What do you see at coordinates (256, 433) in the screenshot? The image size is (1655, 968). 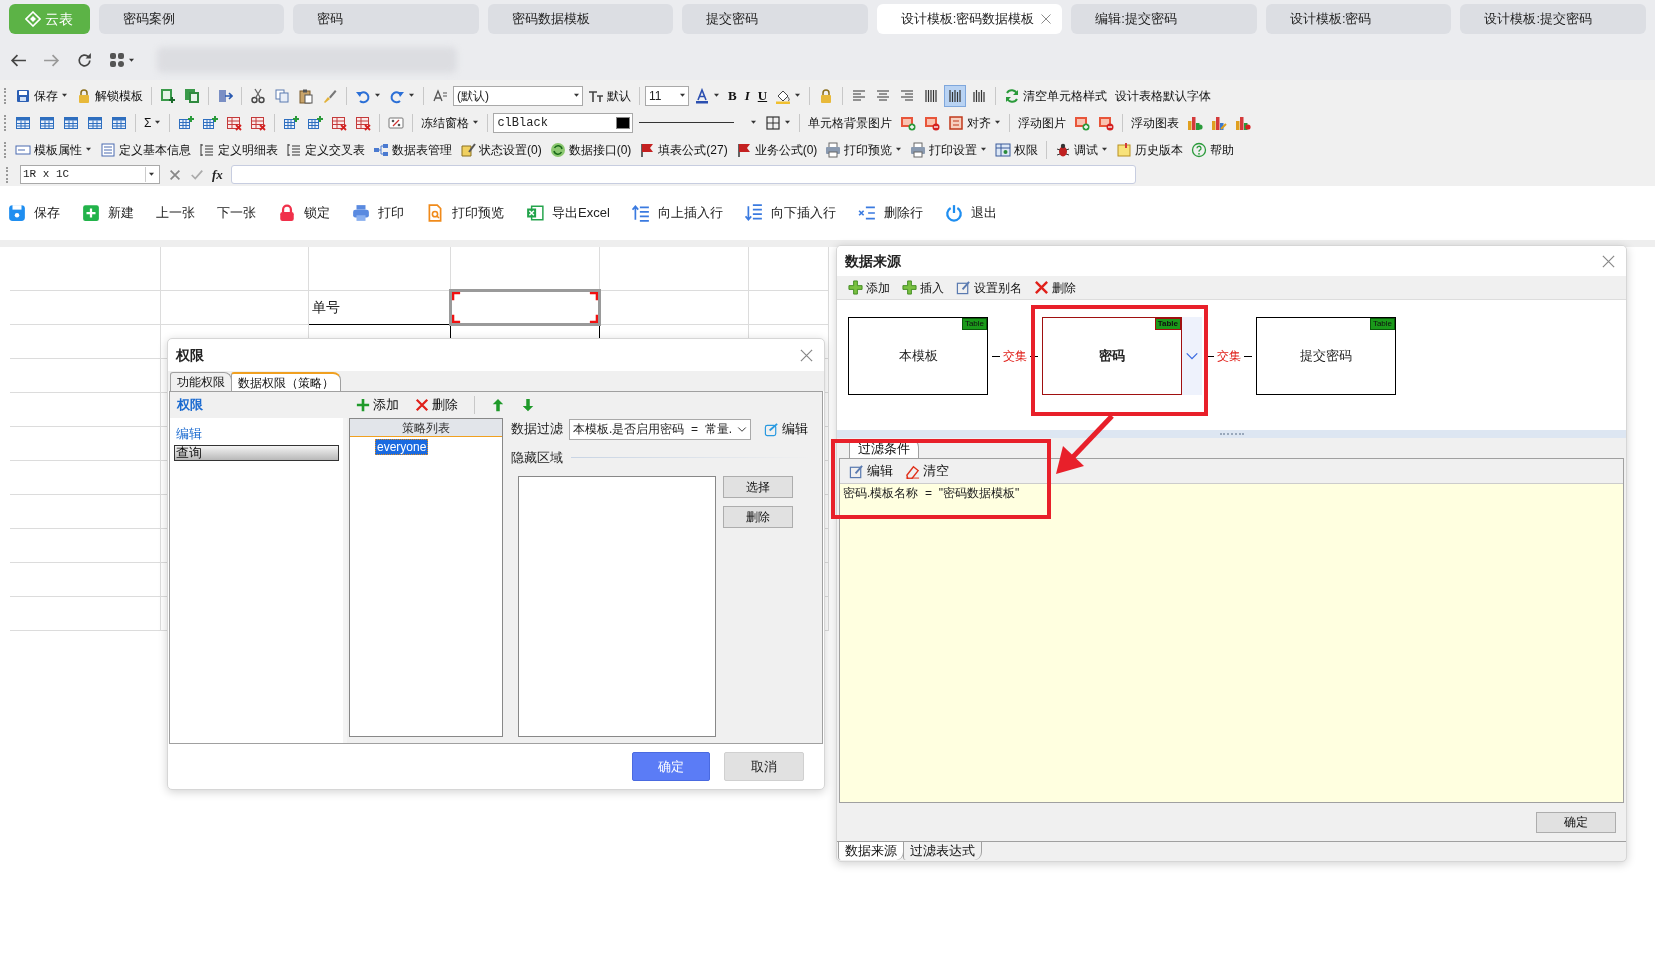 I see `permission-item: 编辑` at bounding box center [256, 433].